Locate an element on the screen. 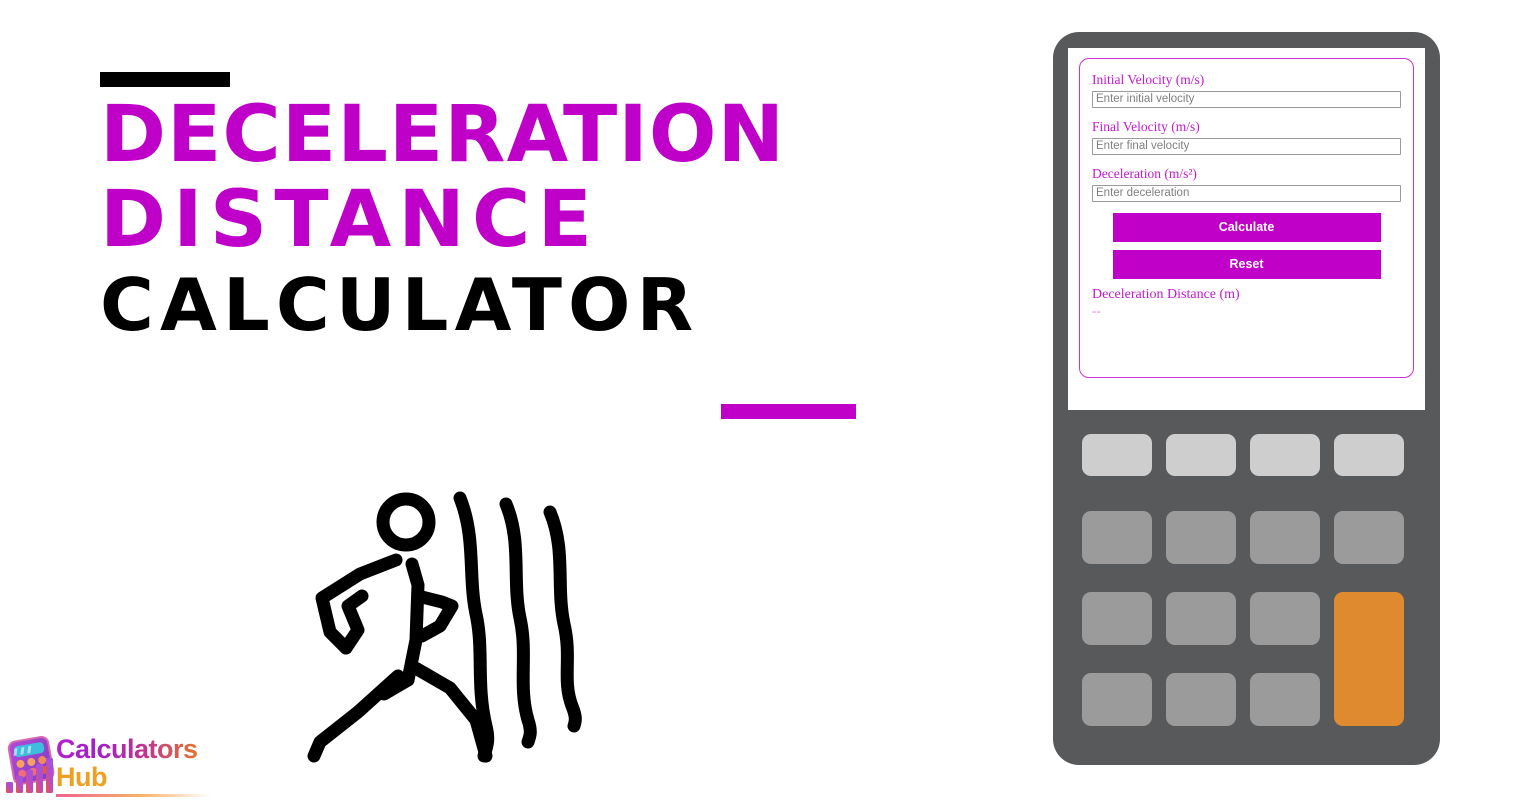  logo-underline is located at coordinates (133, 795).